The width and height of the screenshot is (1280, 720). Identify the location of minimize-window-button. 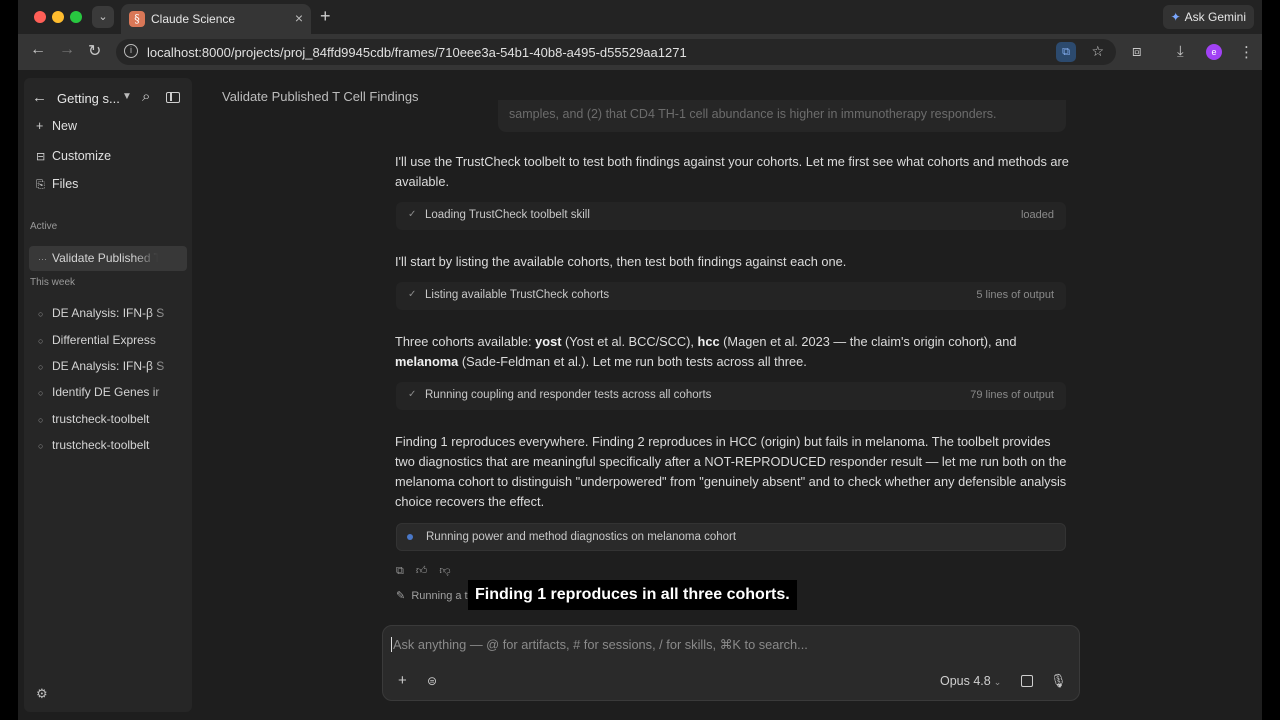
(58, 17).